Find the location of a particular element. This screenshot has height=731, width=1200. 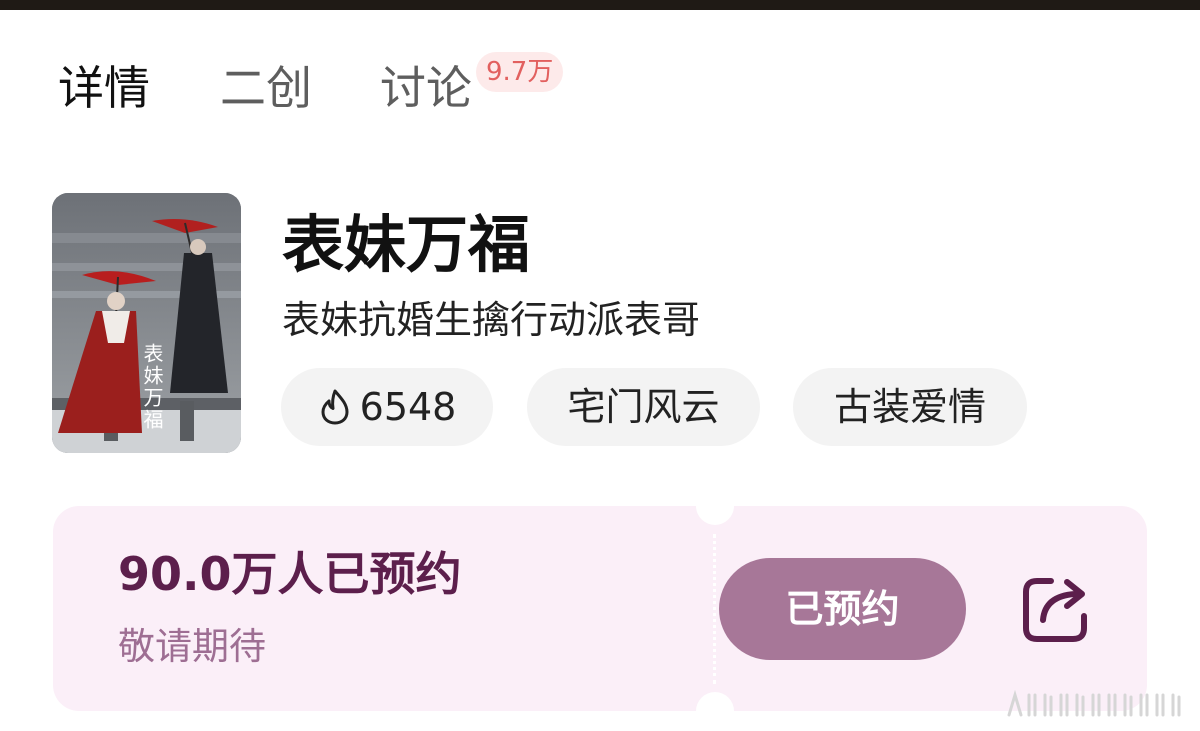

reservation-count: 90.0万人已预约 is located at coordinates (290, 574).